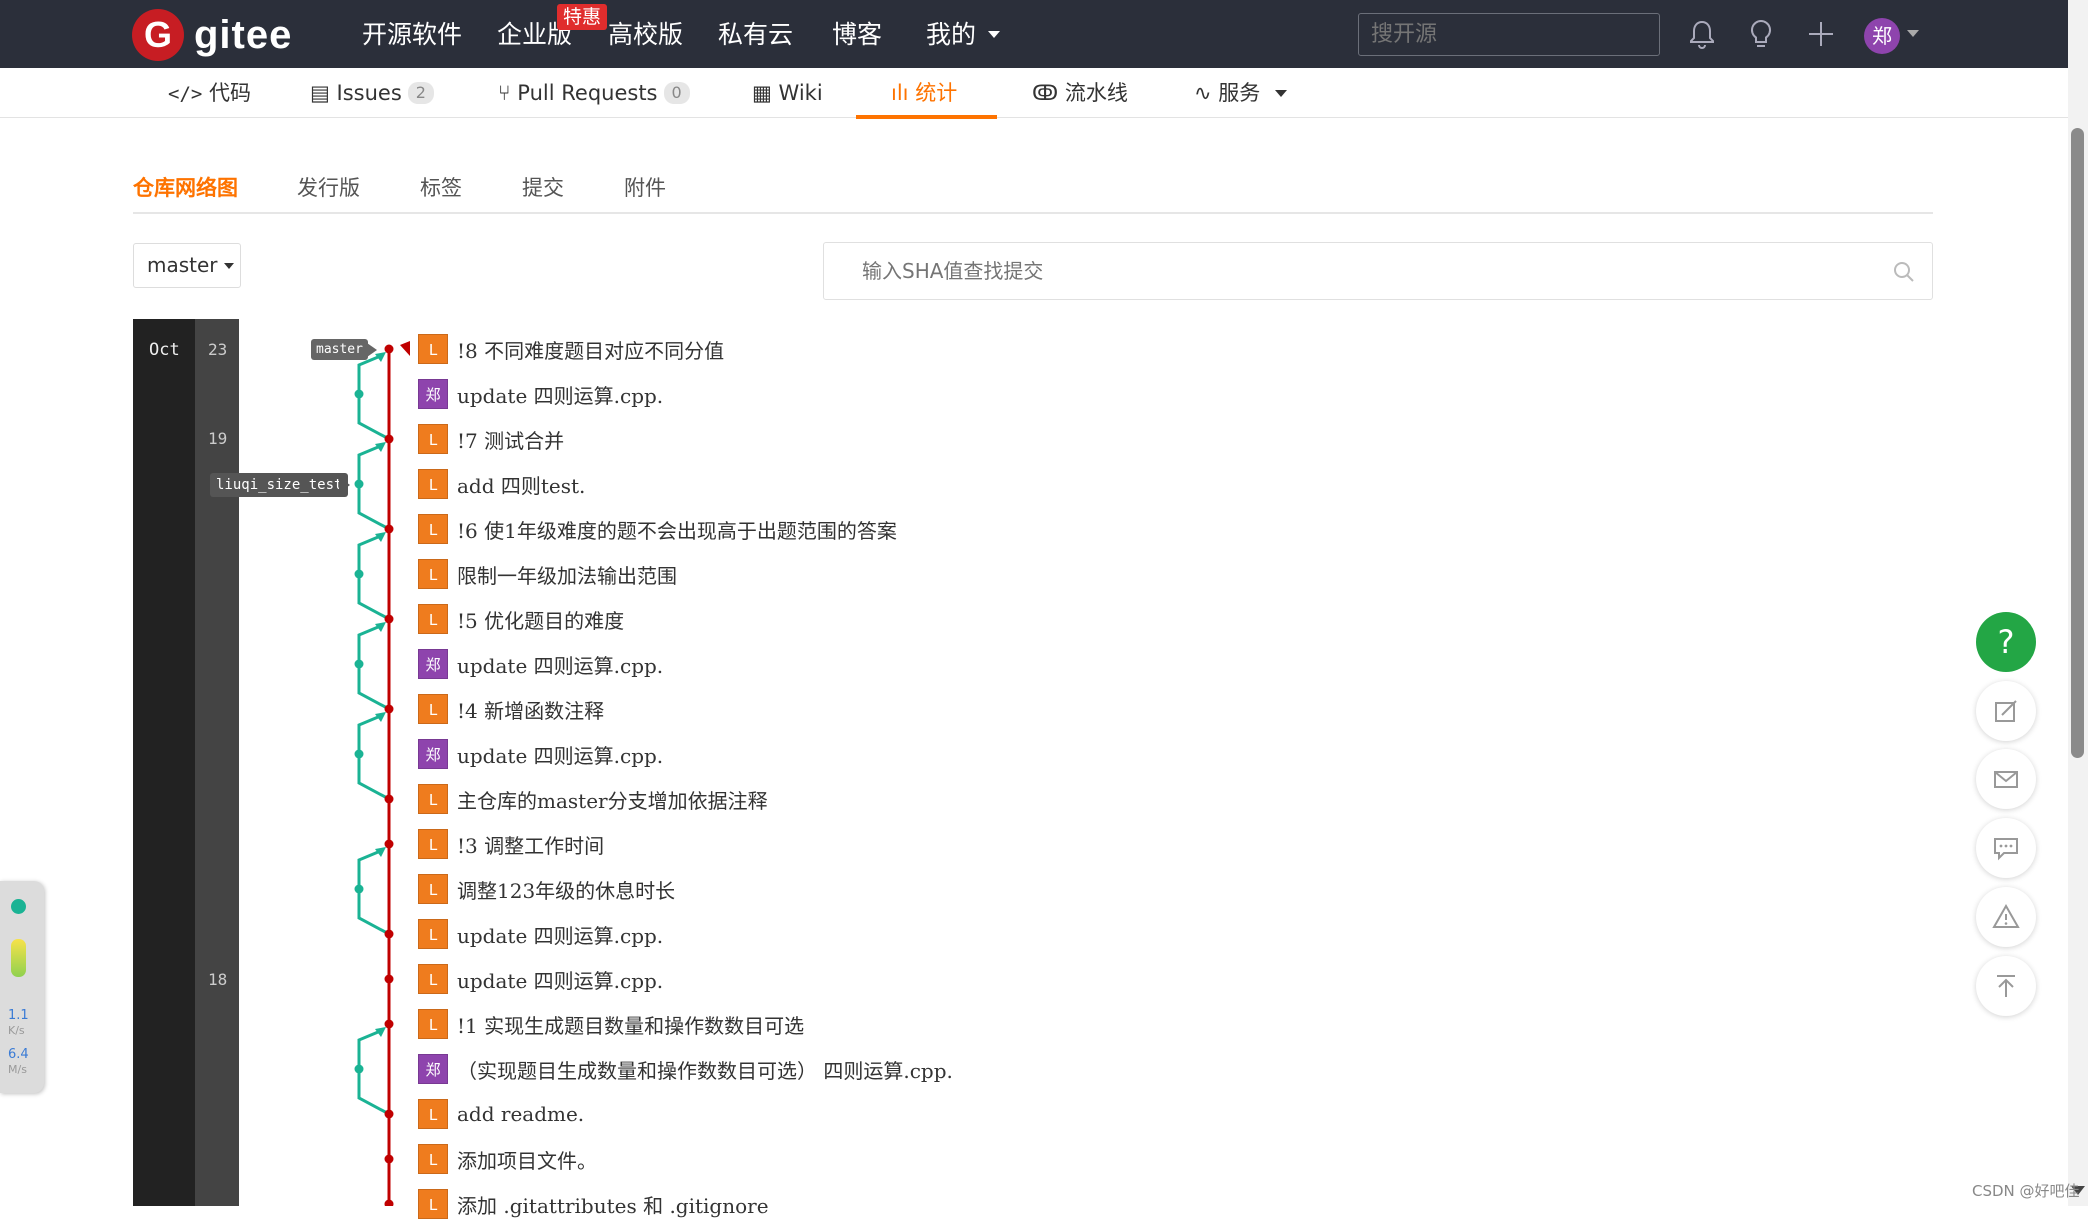  Describe the element at coordinates (2006, 917) in the screenshot. I see `report-button` at that location.